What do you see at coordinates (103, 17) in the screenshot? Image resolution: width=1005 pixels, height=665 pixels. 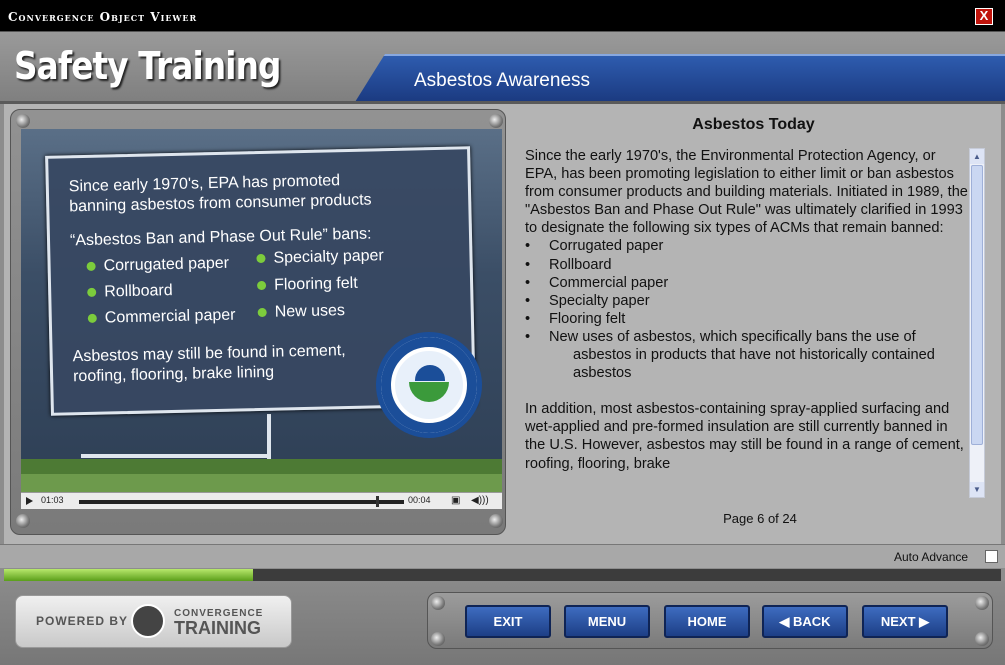 I see `window-title: Convergence Object Viewer` at bounding box center [103, 17].